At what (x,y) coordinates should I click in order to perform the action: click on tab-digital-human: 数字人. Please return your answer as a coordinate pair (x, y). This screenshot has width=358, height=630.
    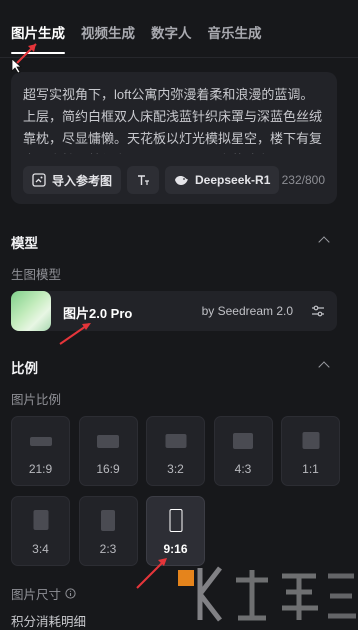
    Looking at the image, I should click on (171, 36).